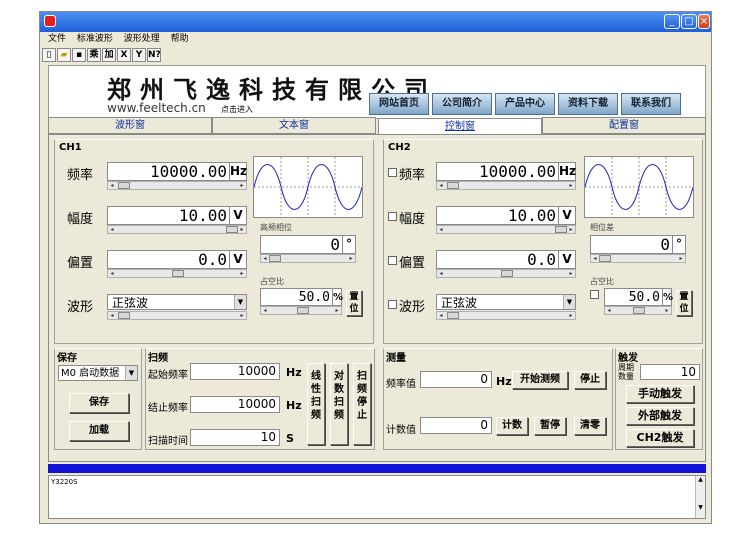 This screenshot has height=533, width=750. Describe the element at coordinates (506, 185) in the screenshot. I see `ch2-freq-slider: ◂ ▸` at that location.